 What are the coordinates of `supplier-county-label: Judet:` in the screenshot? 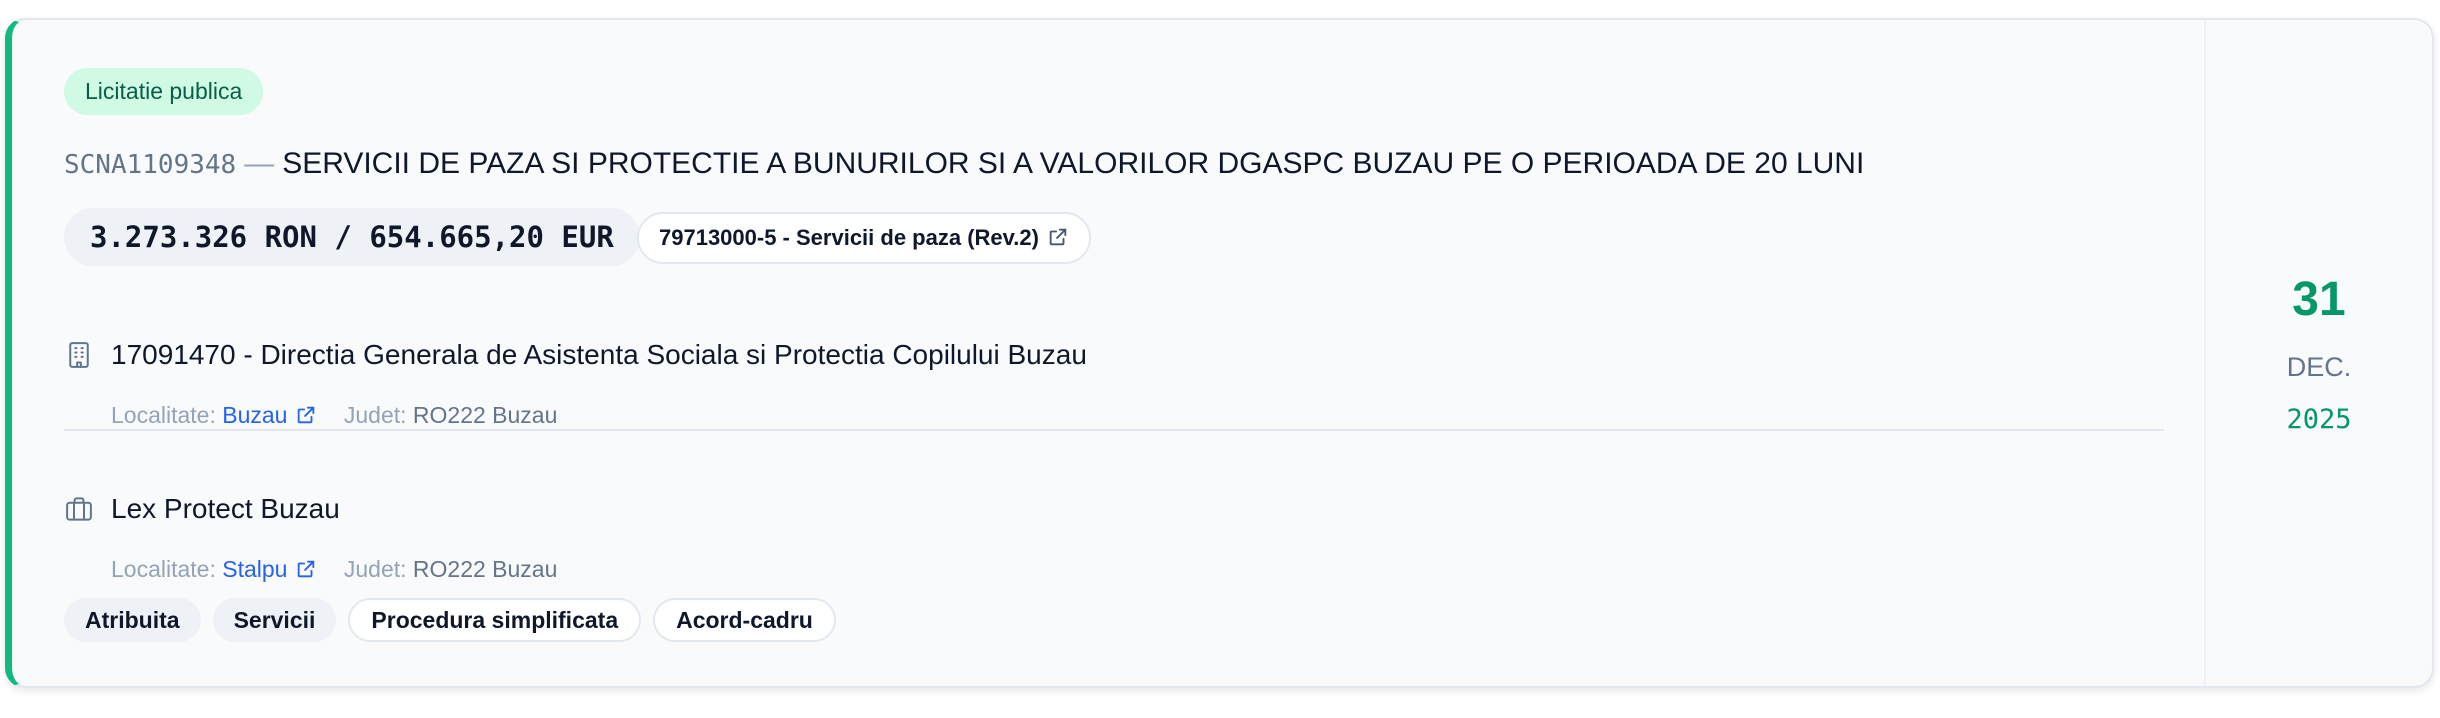 It's located at (375, 569).